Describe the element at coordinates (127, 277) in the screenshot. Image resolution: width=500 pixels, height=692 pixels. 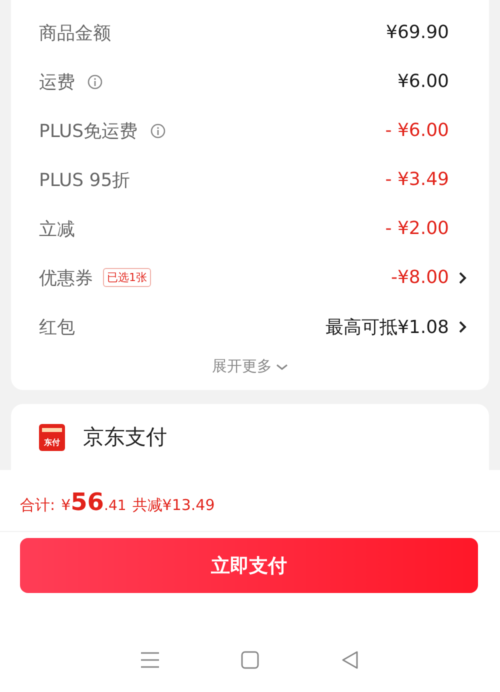
I see `coupon-badge: 已选1张` at that location.